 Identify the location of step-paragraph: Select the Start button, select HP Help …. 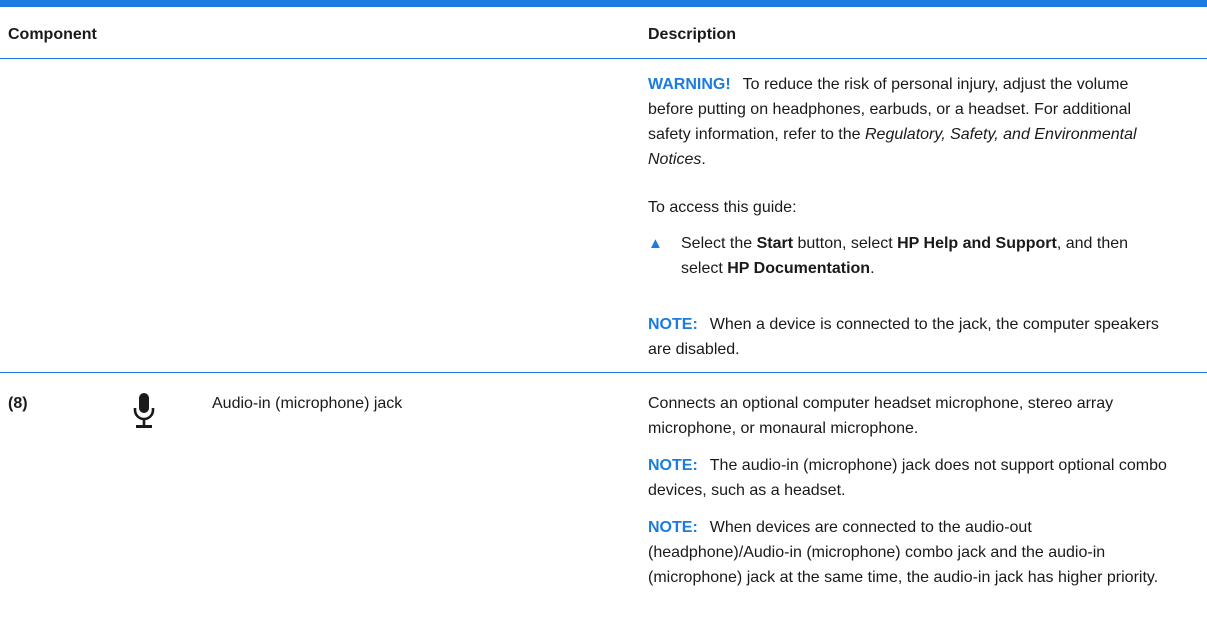
(926, 256).